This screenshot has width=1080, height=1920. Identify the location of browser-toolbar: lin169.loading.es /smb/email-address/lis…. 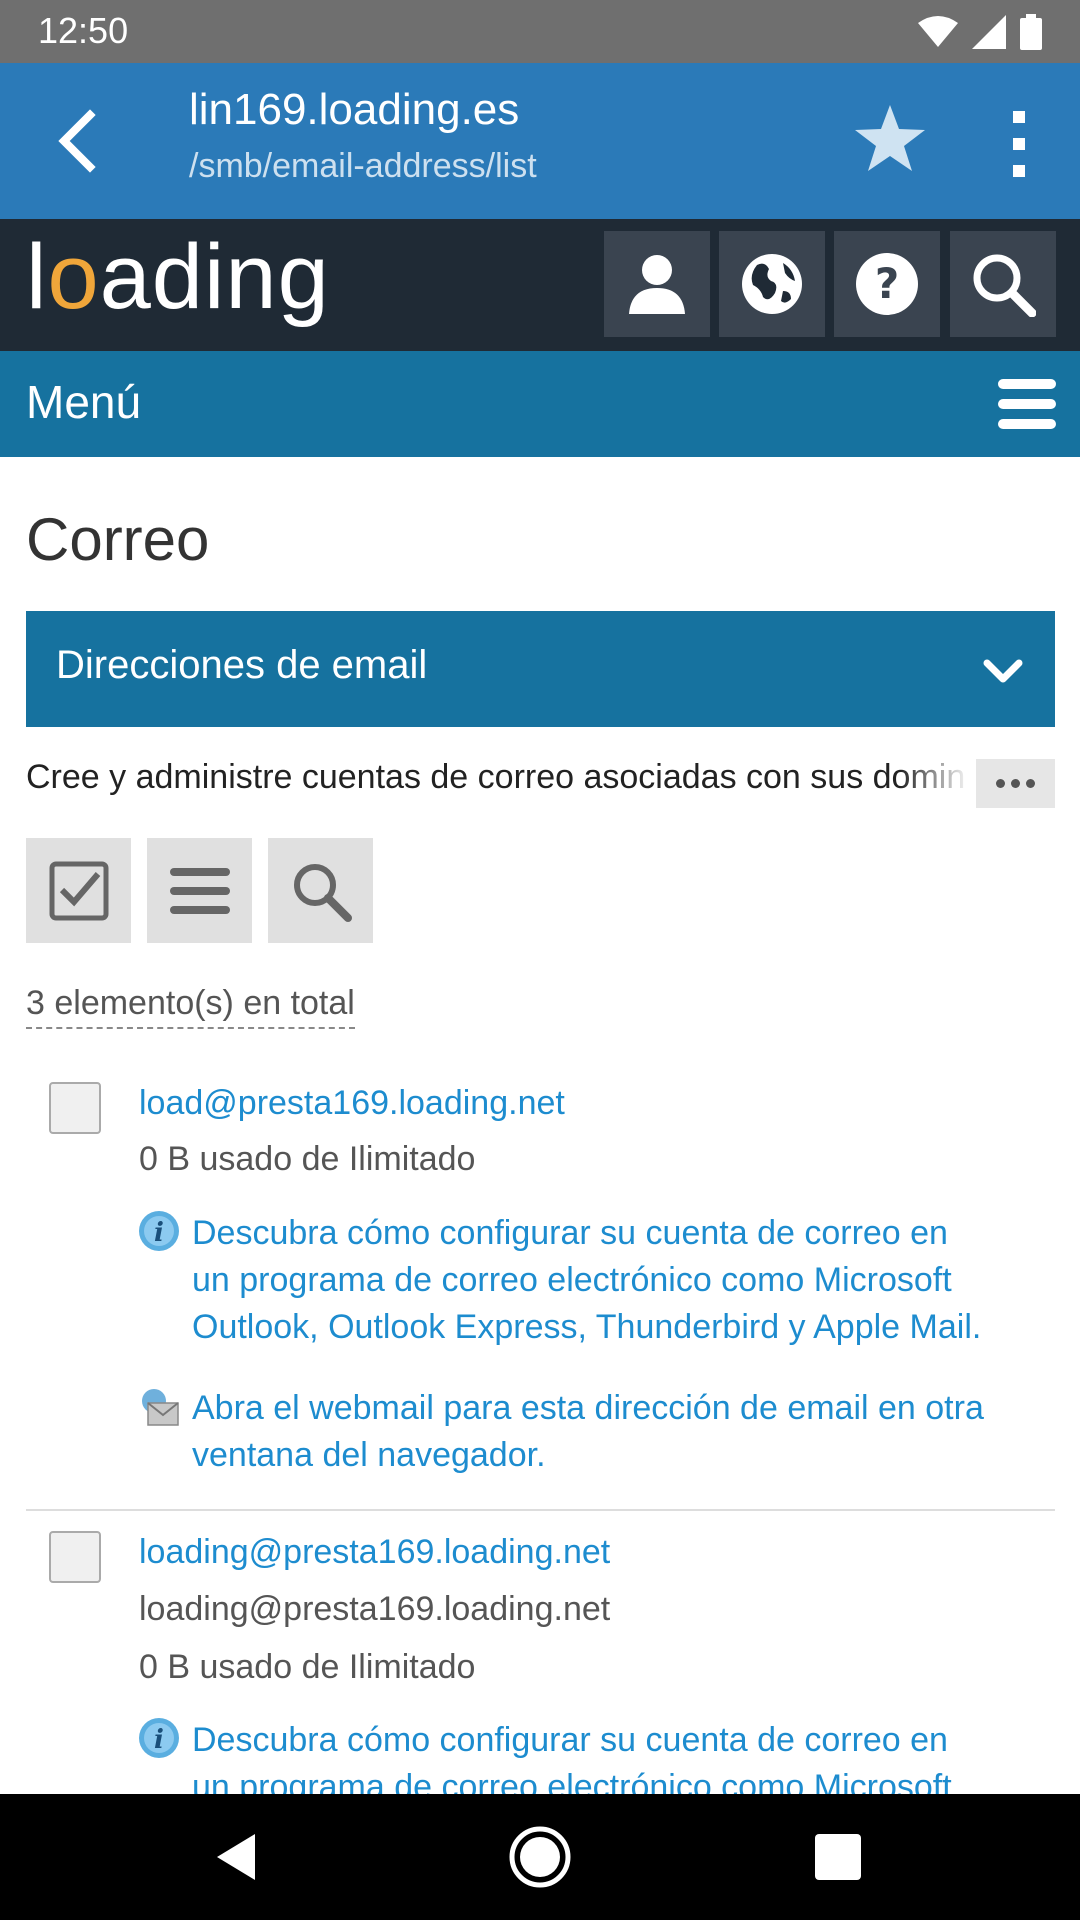
(540, 141).